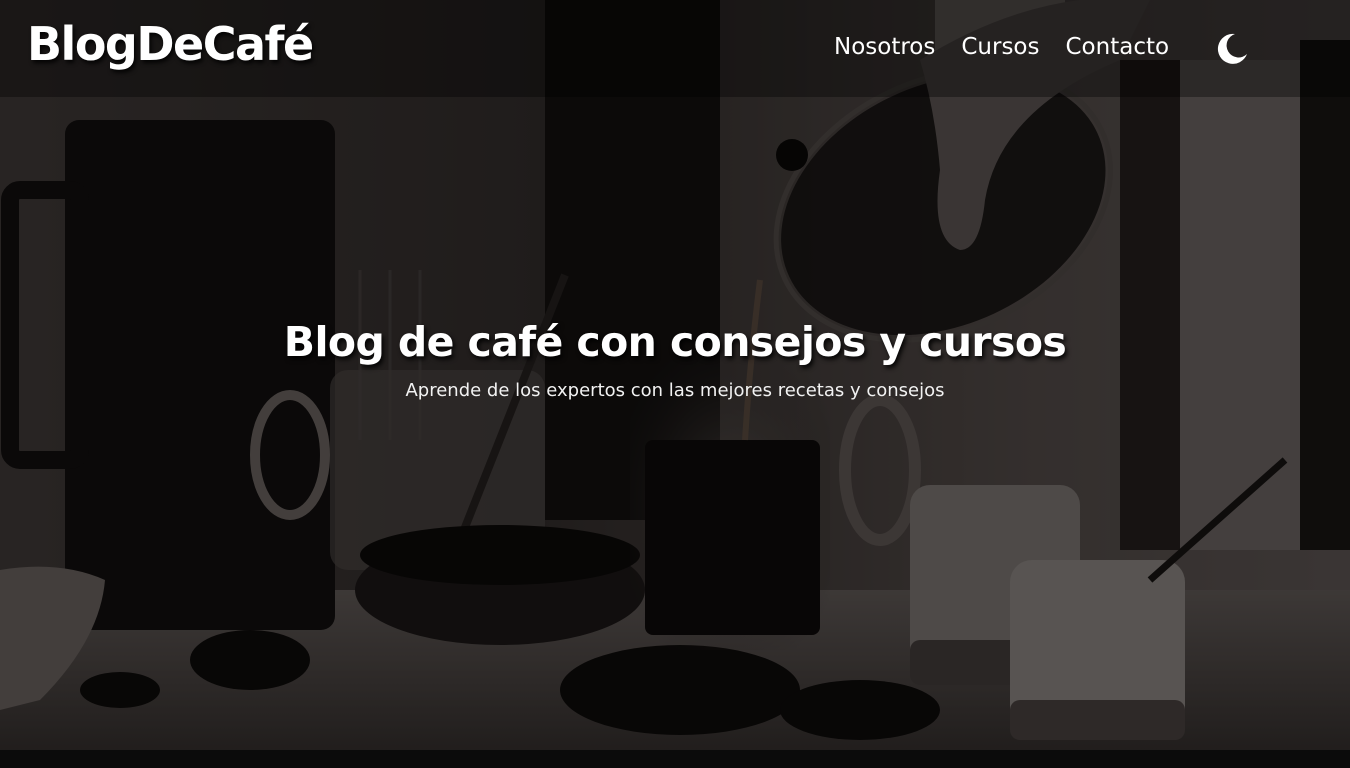 The width and height of the screenshot is (1350, 768). I want to click on nav-link-cursos: Cursos, so click(1000, 48).